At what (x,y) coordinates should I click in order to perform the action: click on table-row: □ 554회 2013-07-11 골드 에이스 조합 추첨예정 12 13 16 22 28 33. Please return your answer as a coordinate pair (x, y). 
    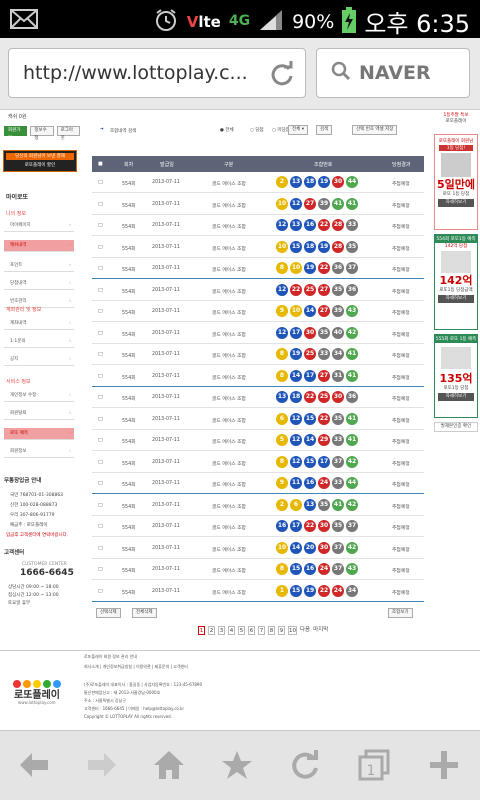
    Looking at the image, I should click on (258, 225).